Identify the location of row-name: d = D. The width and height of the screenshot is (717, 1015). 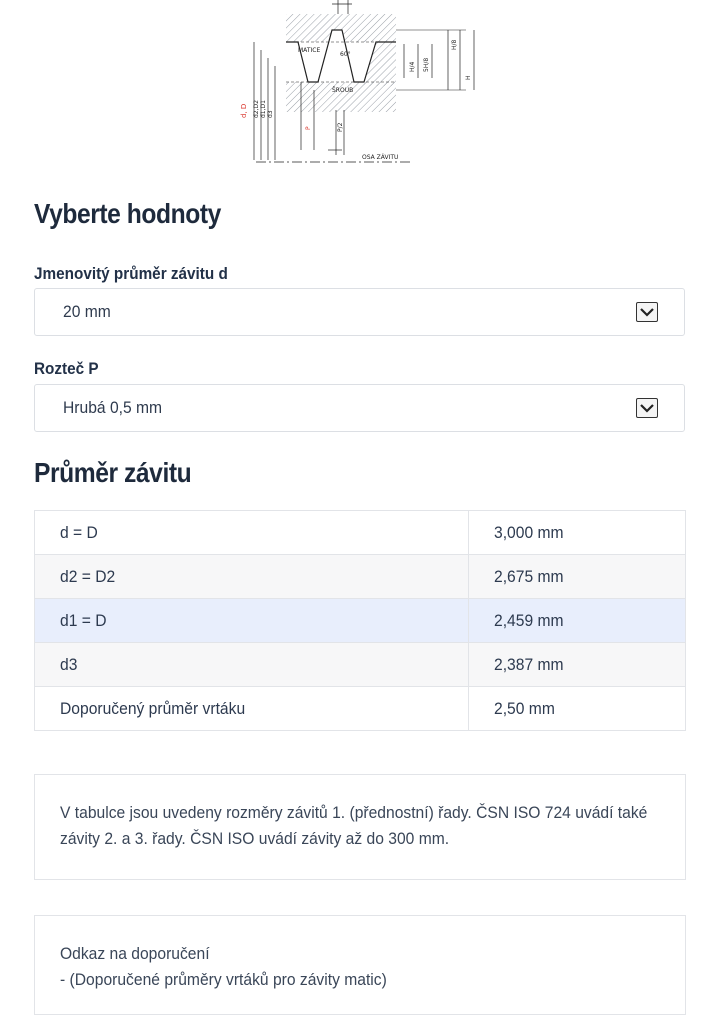
(251, 532).